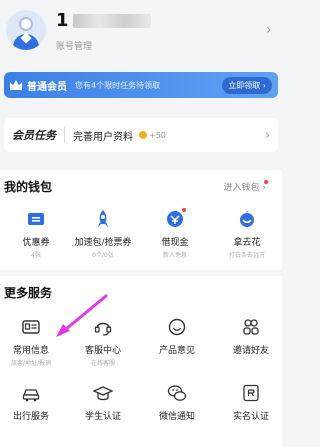 This screenshot has width=320, height=447. What do you see at coordinates (247, 85) in the screenshot?
I see `claim-now-button: 立即领取 ›` at bounding box center [247, 85].